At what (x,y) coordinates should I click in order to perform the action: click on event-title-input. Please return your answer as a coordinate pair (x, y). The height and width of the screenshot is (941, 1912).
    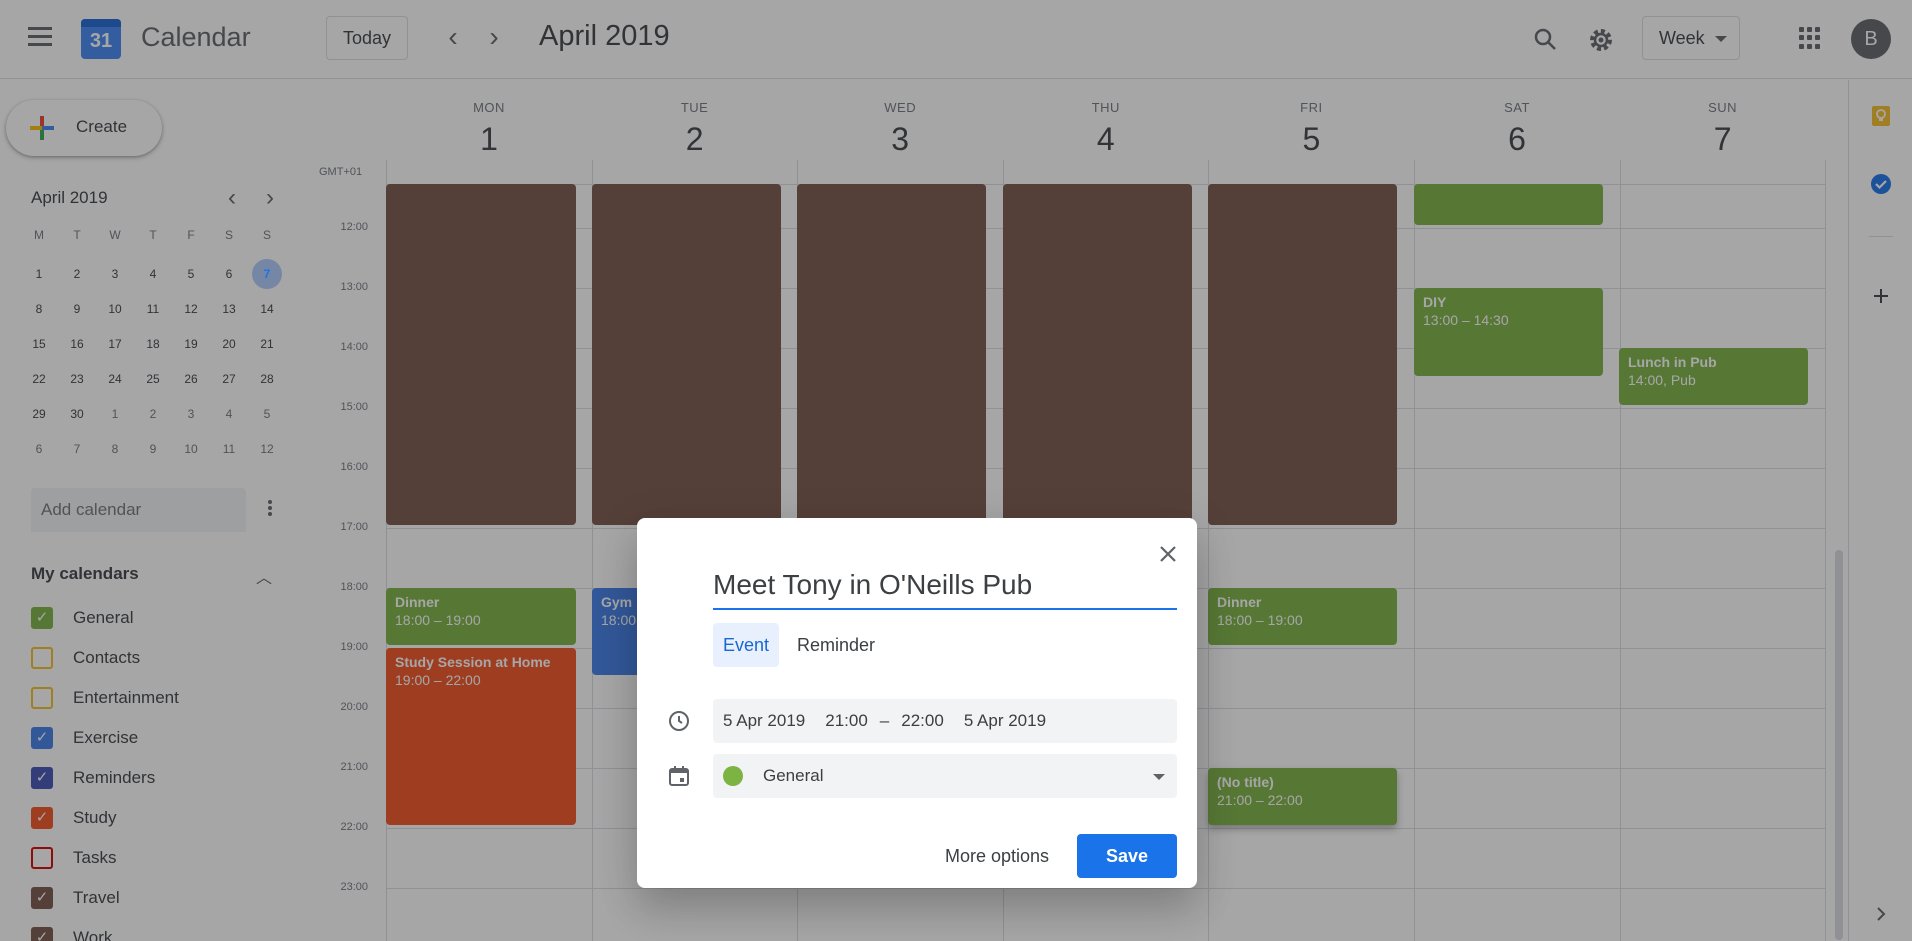
    Looking at the image, I should click on (945, 586).